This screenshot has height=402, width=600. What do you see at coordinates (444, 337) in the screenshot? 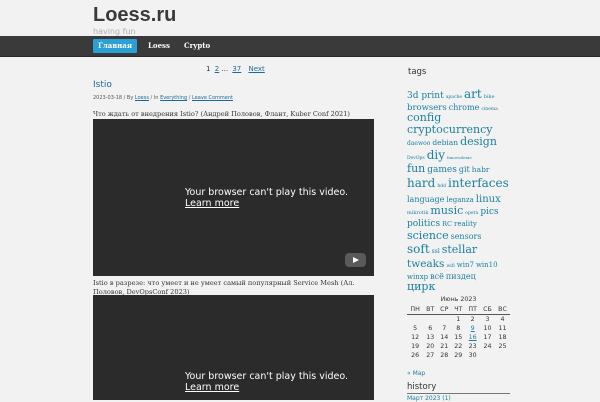
I see `calendar-day: 14` at bounding box center [444, 337].